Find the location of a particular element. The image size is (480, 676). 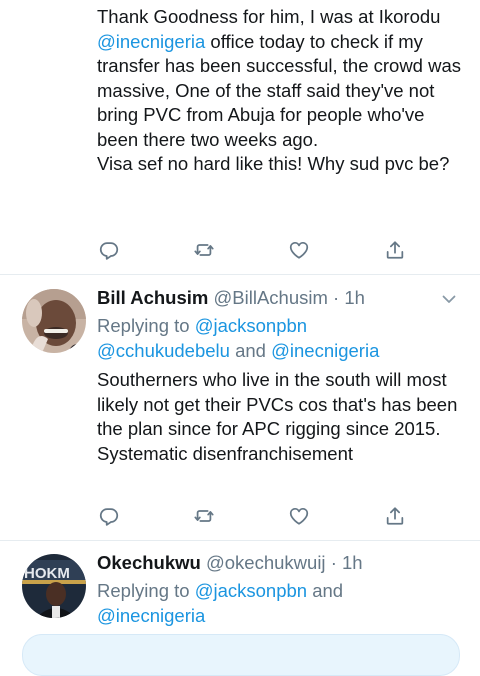

author-handle: @okechukwuij is located at coordinates (266, 562).